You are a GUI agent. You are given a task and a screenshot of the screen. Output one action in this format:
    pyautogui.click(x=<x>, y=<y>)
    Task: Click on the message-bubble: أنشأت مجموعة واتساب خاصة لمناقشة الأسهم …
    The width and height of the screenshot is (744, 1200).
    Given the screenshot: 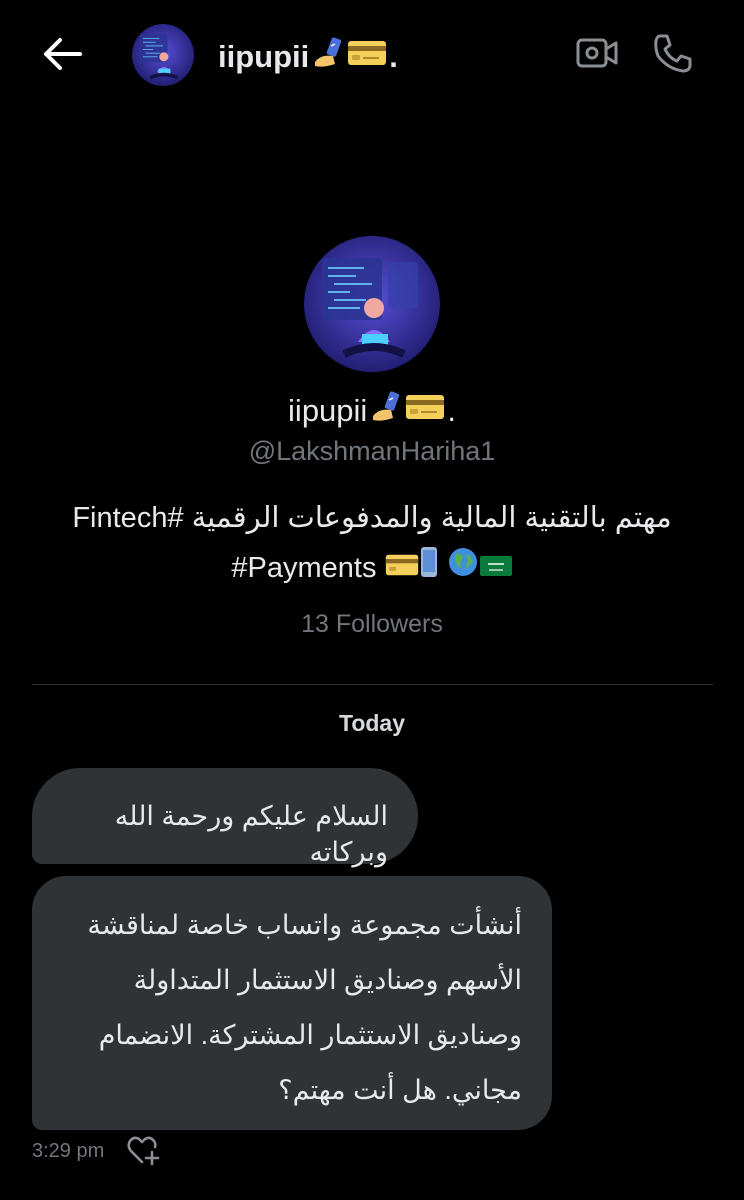 What is the action you would take?
    pyautogui.click(x=292, y=1003)
    